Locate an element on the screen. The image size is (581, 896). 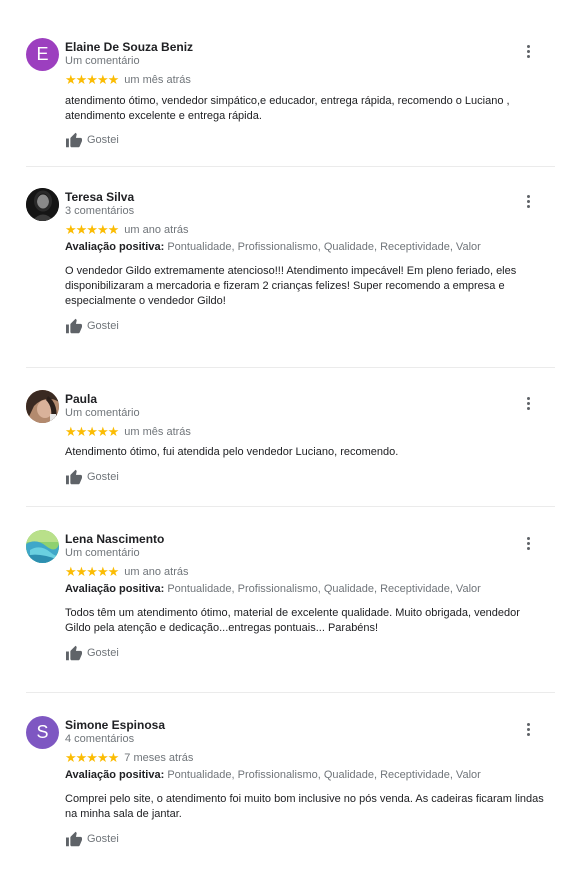
reviewer-name: Simone Espinosa is located at coordinates (115, 725).